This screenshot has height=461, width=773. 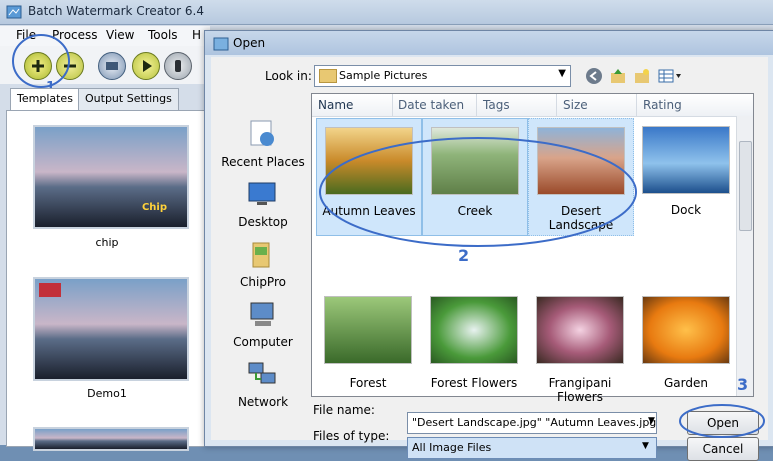 I want to click on col-name: Name, so click(x=335, y=105).